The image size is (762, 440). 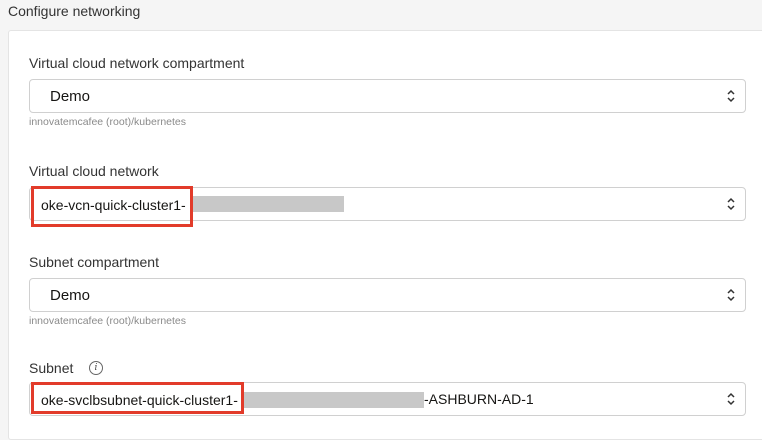 What do you see at coordinates (94, 171) in the screenshot?
I see `vcn-label: Virtual cloud network` at bounding box center [94, 171].